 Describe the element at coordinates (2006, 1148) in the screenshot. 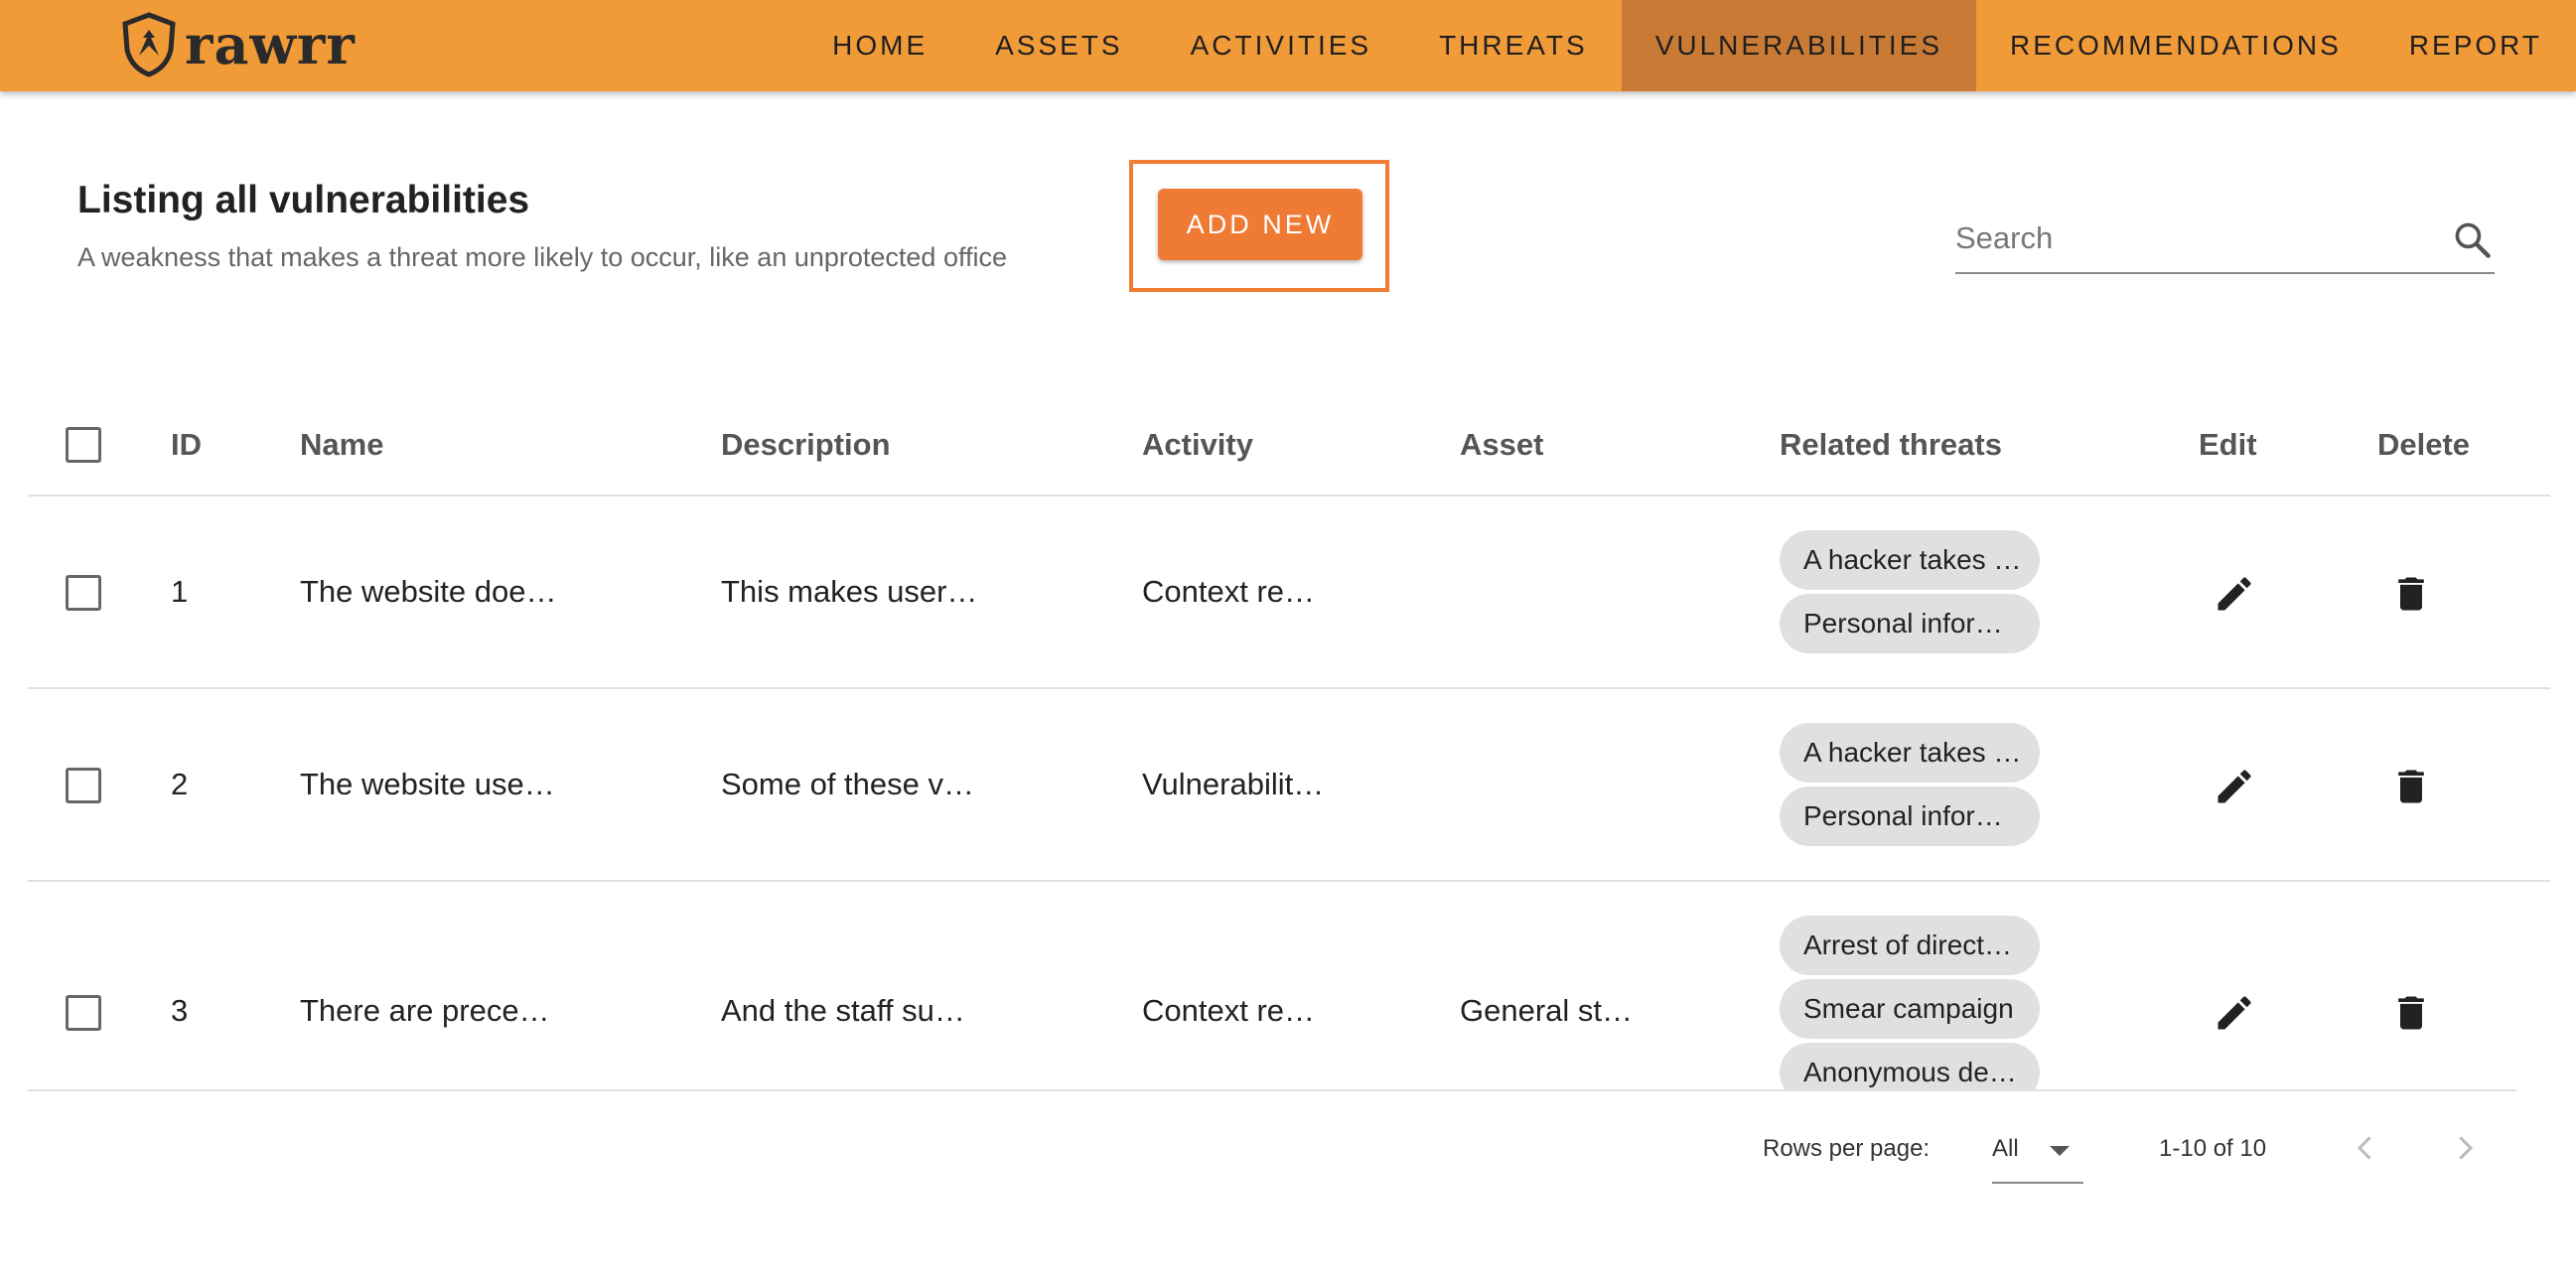

I see `rows-per-page-value: All` at that location.